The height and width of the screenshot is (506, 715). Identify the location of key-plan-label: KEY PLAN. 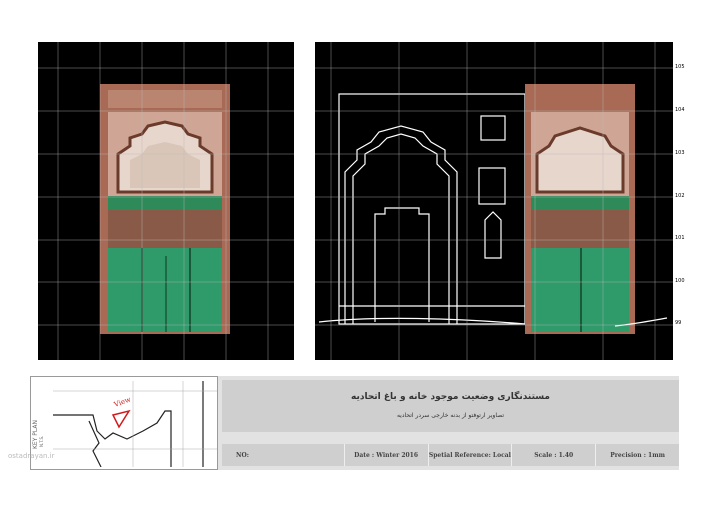
(35, 434).